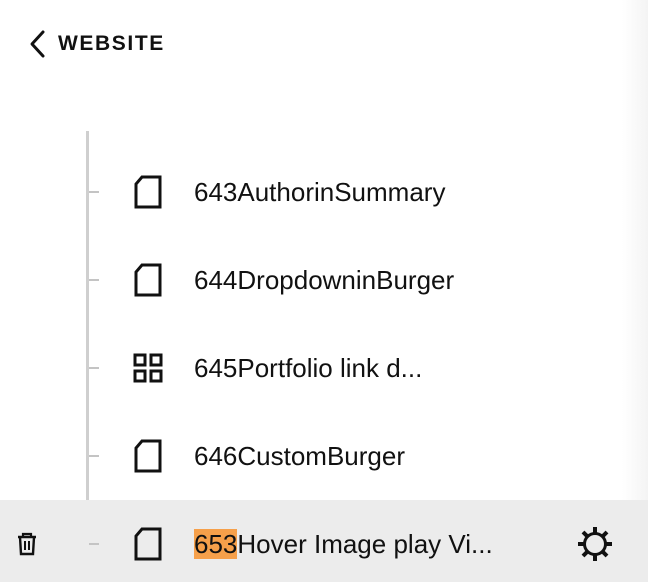 The image size is (648, 582). Describe the element at coordinates (216, 544) in the screenshot. I see `search-highlight: 653` at that location.